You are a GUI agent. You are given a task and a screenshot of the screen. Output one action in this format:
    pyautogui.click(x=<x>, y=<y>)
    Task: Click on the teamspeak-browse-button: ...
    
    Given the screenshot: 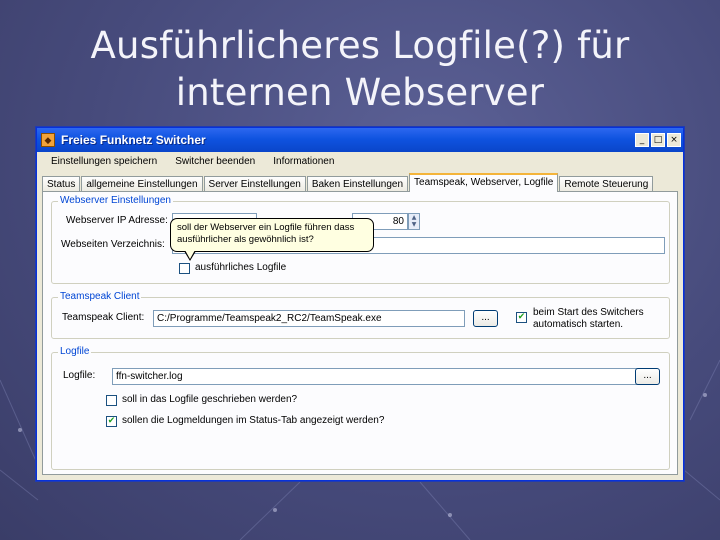 What is the action you would take?
    pyautogui.click(x=485, y=318)
    